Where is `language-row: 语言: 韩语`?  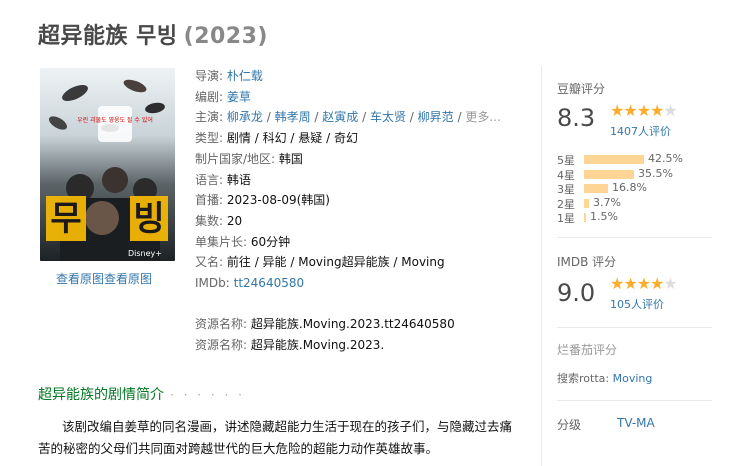 language-row: 语言: 韩语 is located at coordinates (348, 180).